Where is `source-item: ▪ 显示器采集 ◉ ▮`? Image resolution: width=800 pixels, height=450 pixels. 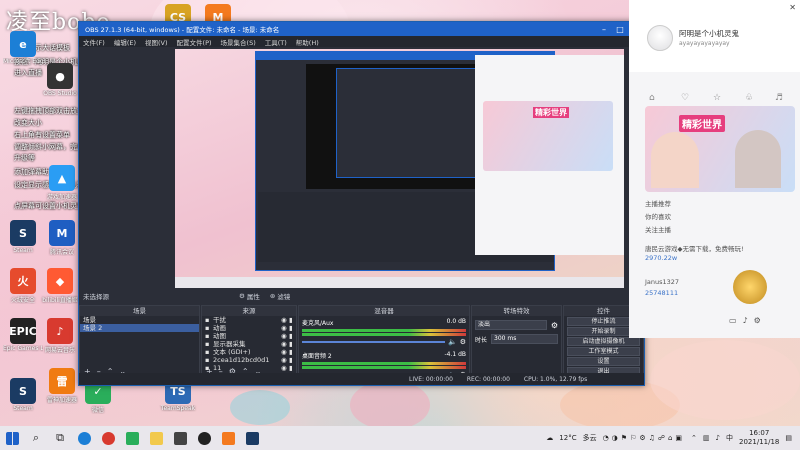
source-item: ▪ 显示器采集 ◉ ▮ is located at coordinates (249, 344).